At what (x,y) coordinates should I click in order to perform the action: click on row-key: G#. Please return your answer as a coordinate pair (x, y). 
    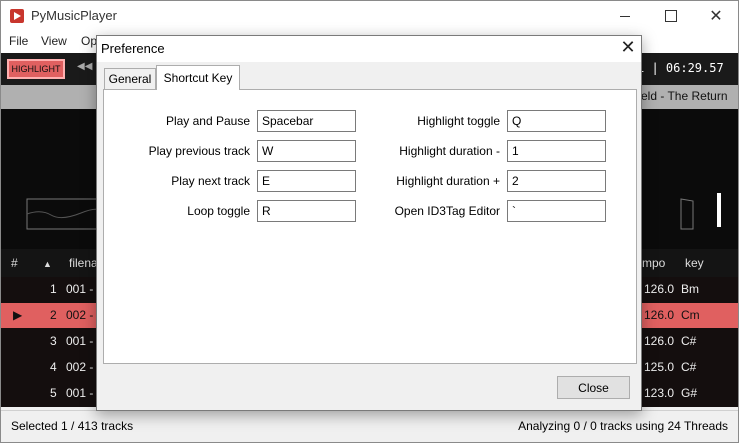
    Looking at the image, I should click on (689, 393).